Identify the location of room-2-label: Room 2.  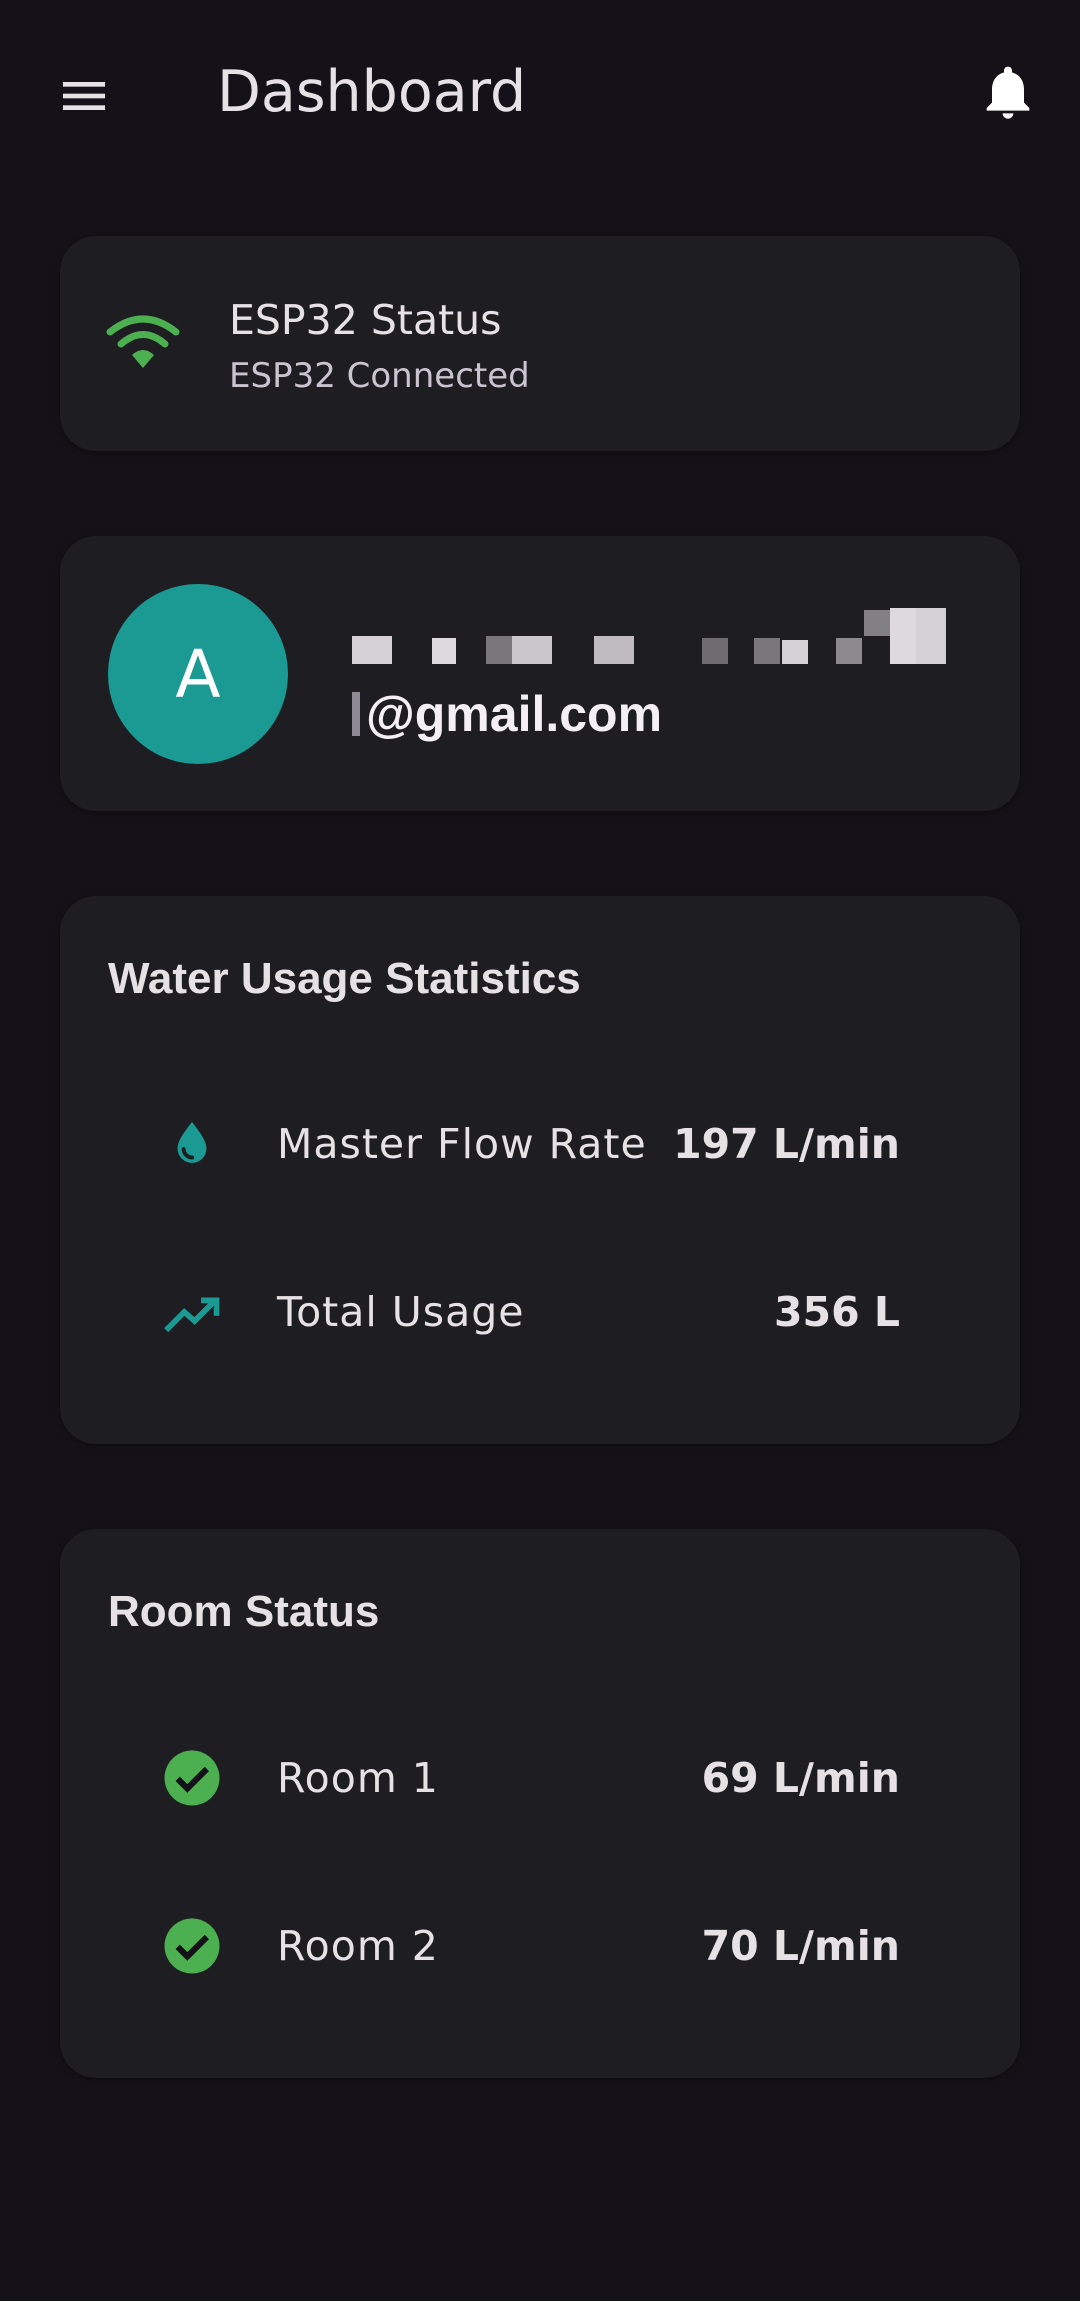
(358, 1946).